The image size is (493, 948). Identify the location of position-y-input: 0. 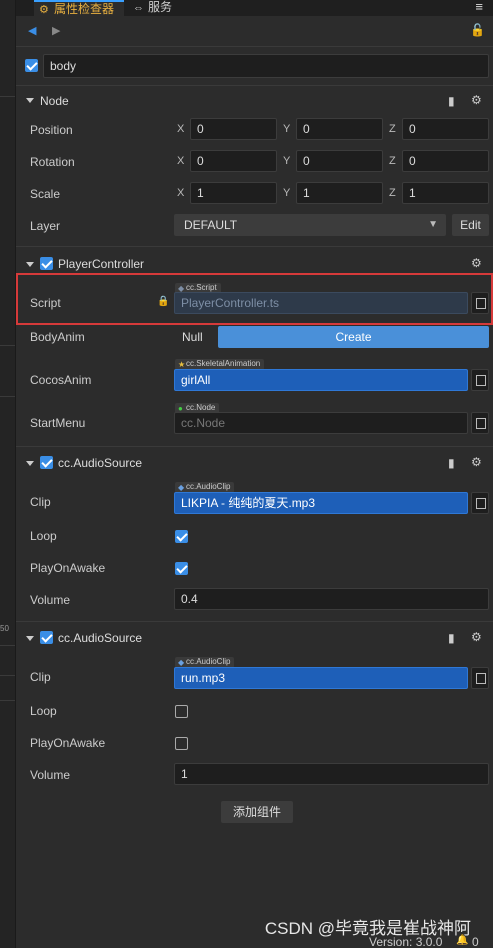
(339, 129).